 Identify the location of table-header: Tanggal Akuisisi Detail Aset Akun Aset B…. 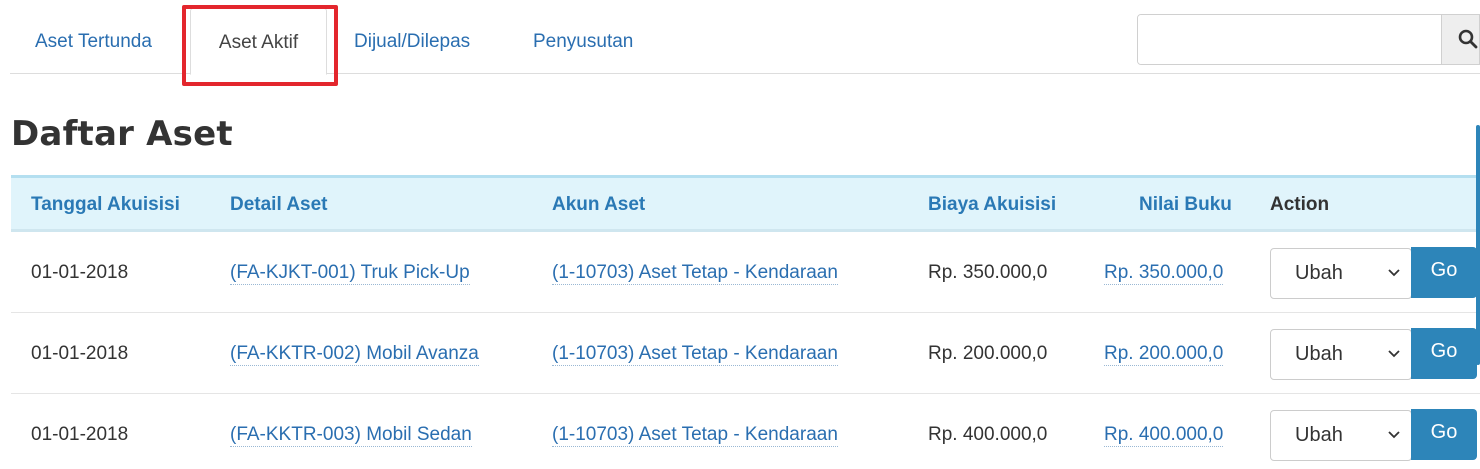
(745, 203).